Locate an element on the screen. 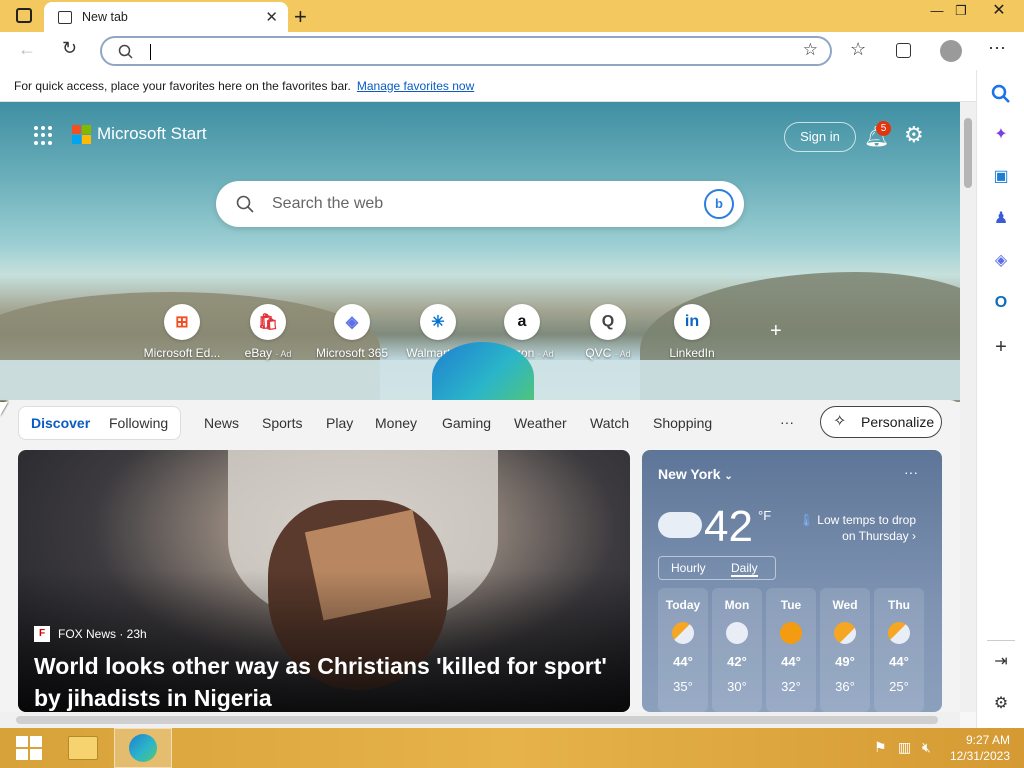  news-source: F FOX News · 23h is located at coordinates (90, 634).